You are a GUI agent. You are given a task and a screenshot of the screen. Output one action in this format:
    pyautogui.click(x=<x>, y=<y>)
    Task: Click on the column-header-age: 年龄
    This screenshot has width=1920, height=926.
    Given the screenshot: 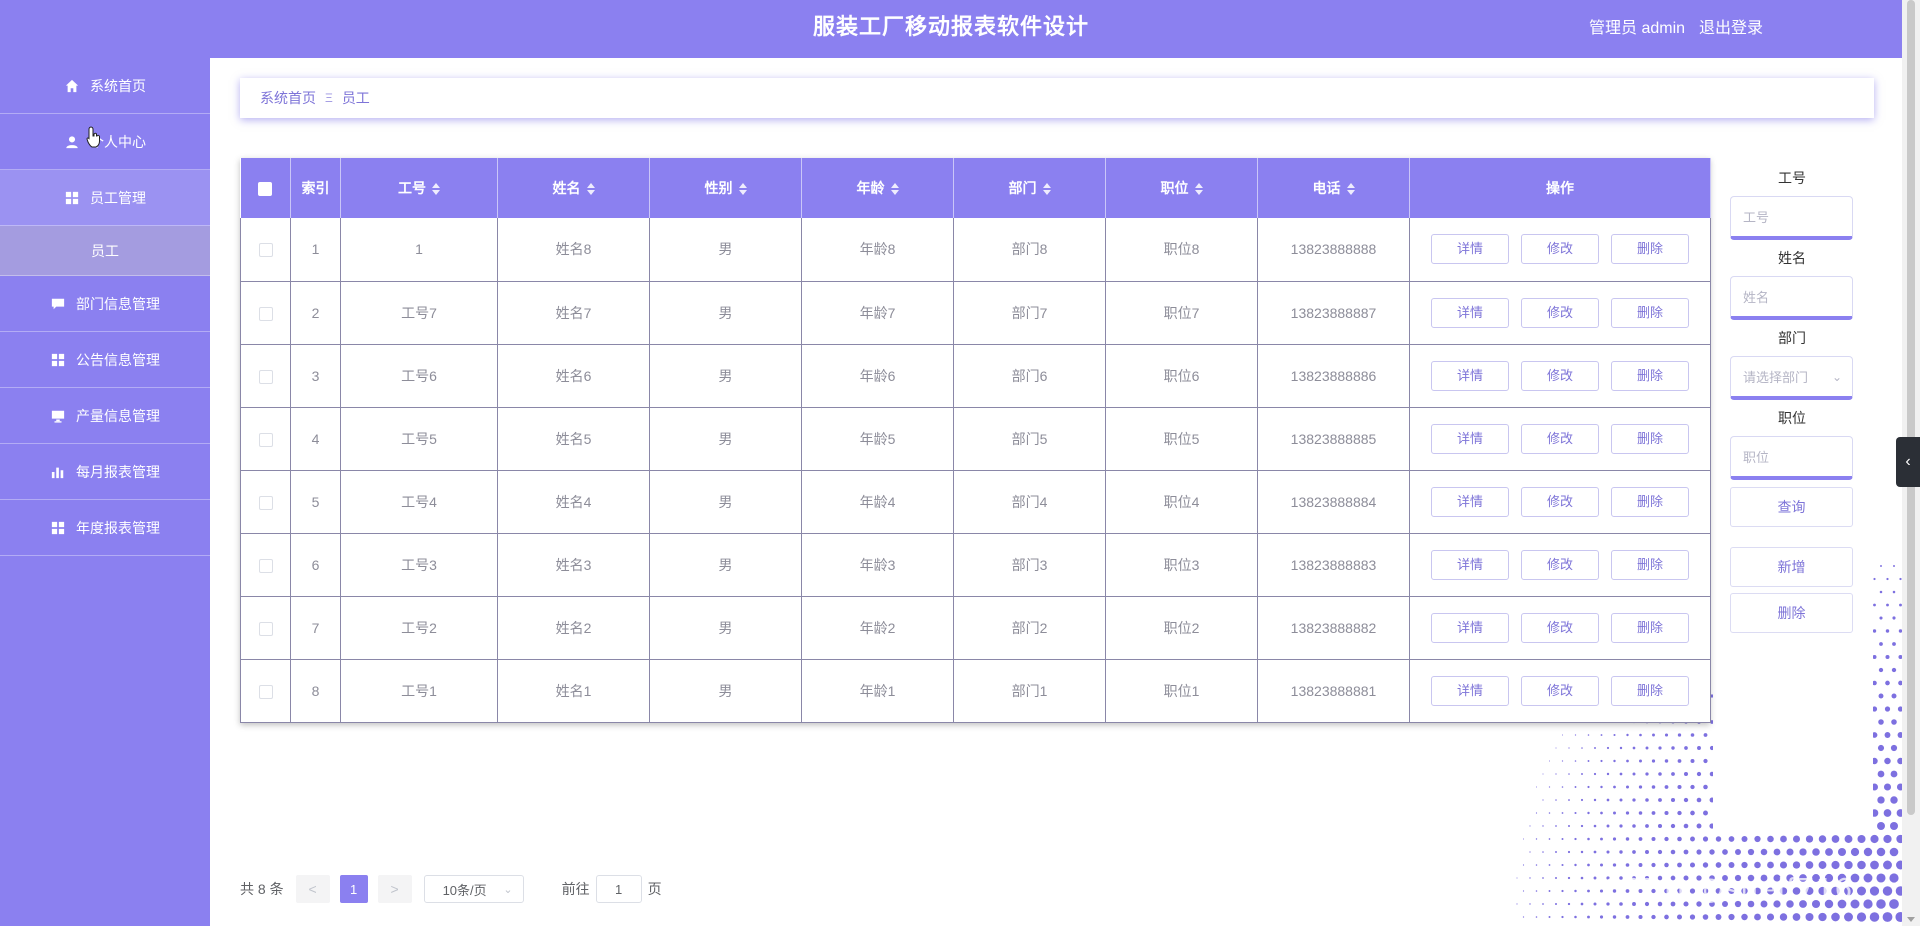 What is the action you would take?
    pyautogui.click(x=877, y=188)
    